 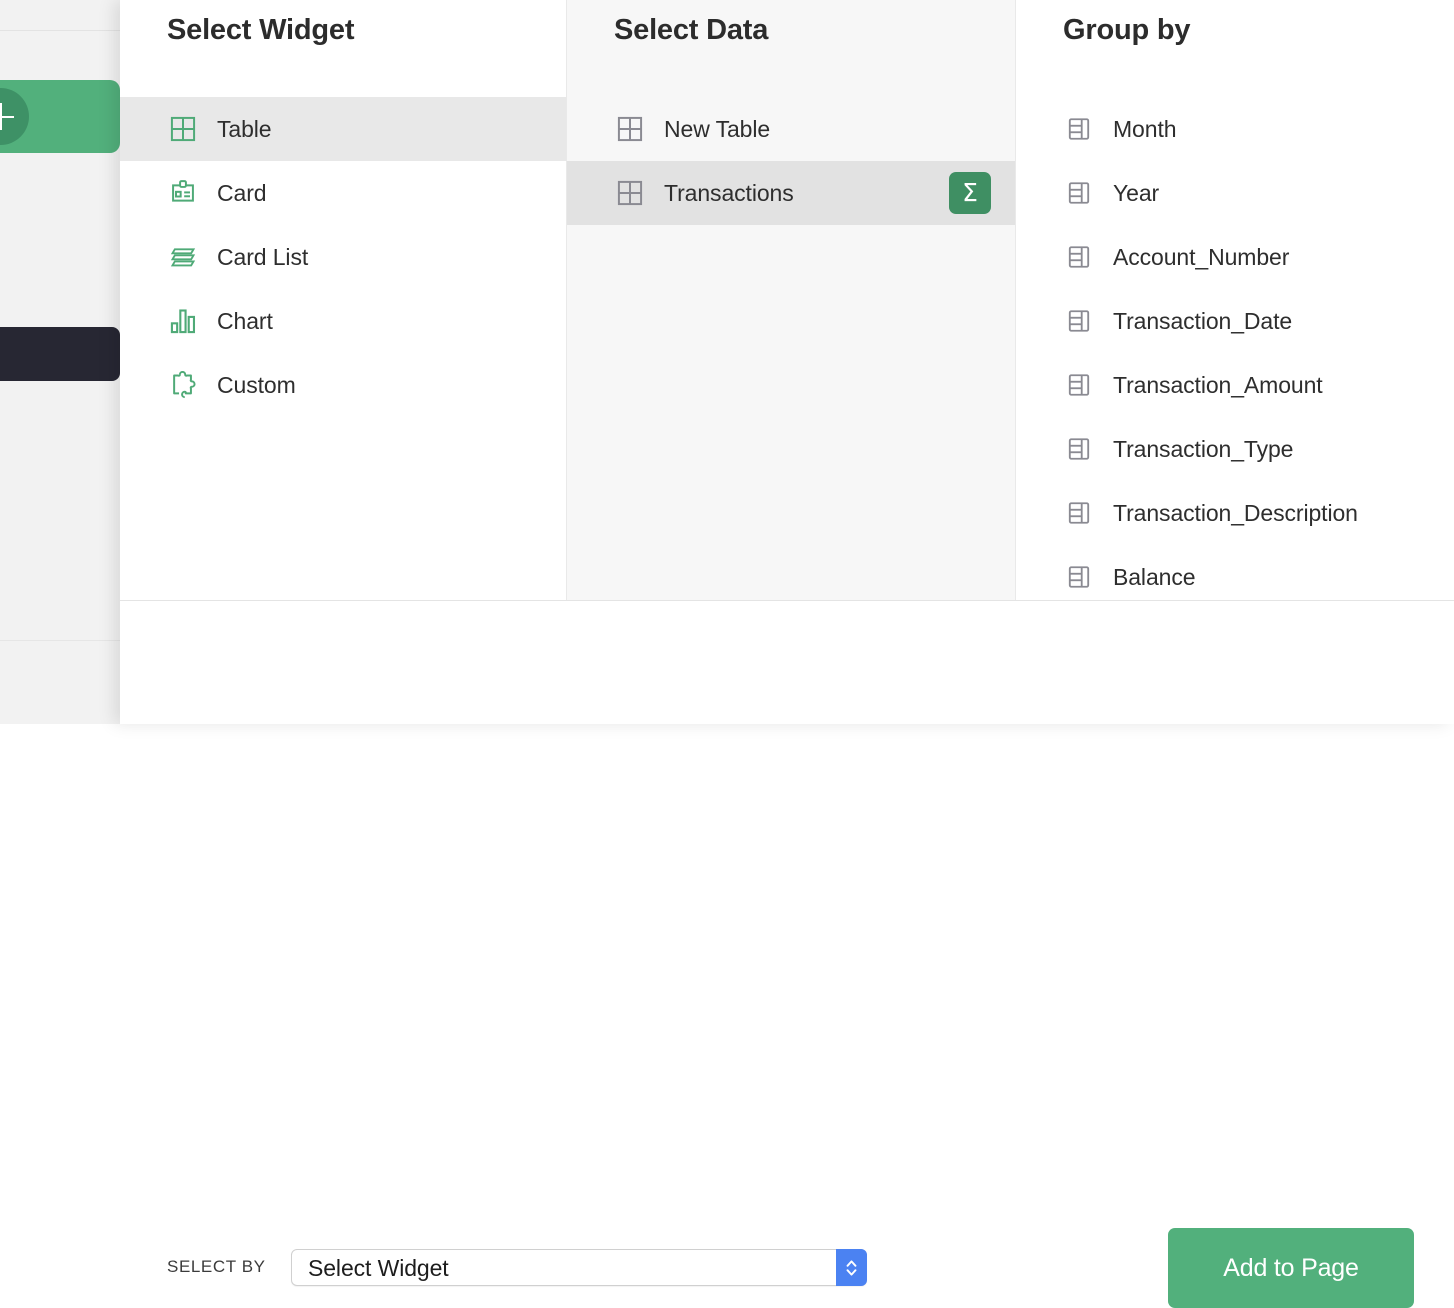 I want to click on group-by-item-month: Month, so click(x=1234, y=129).